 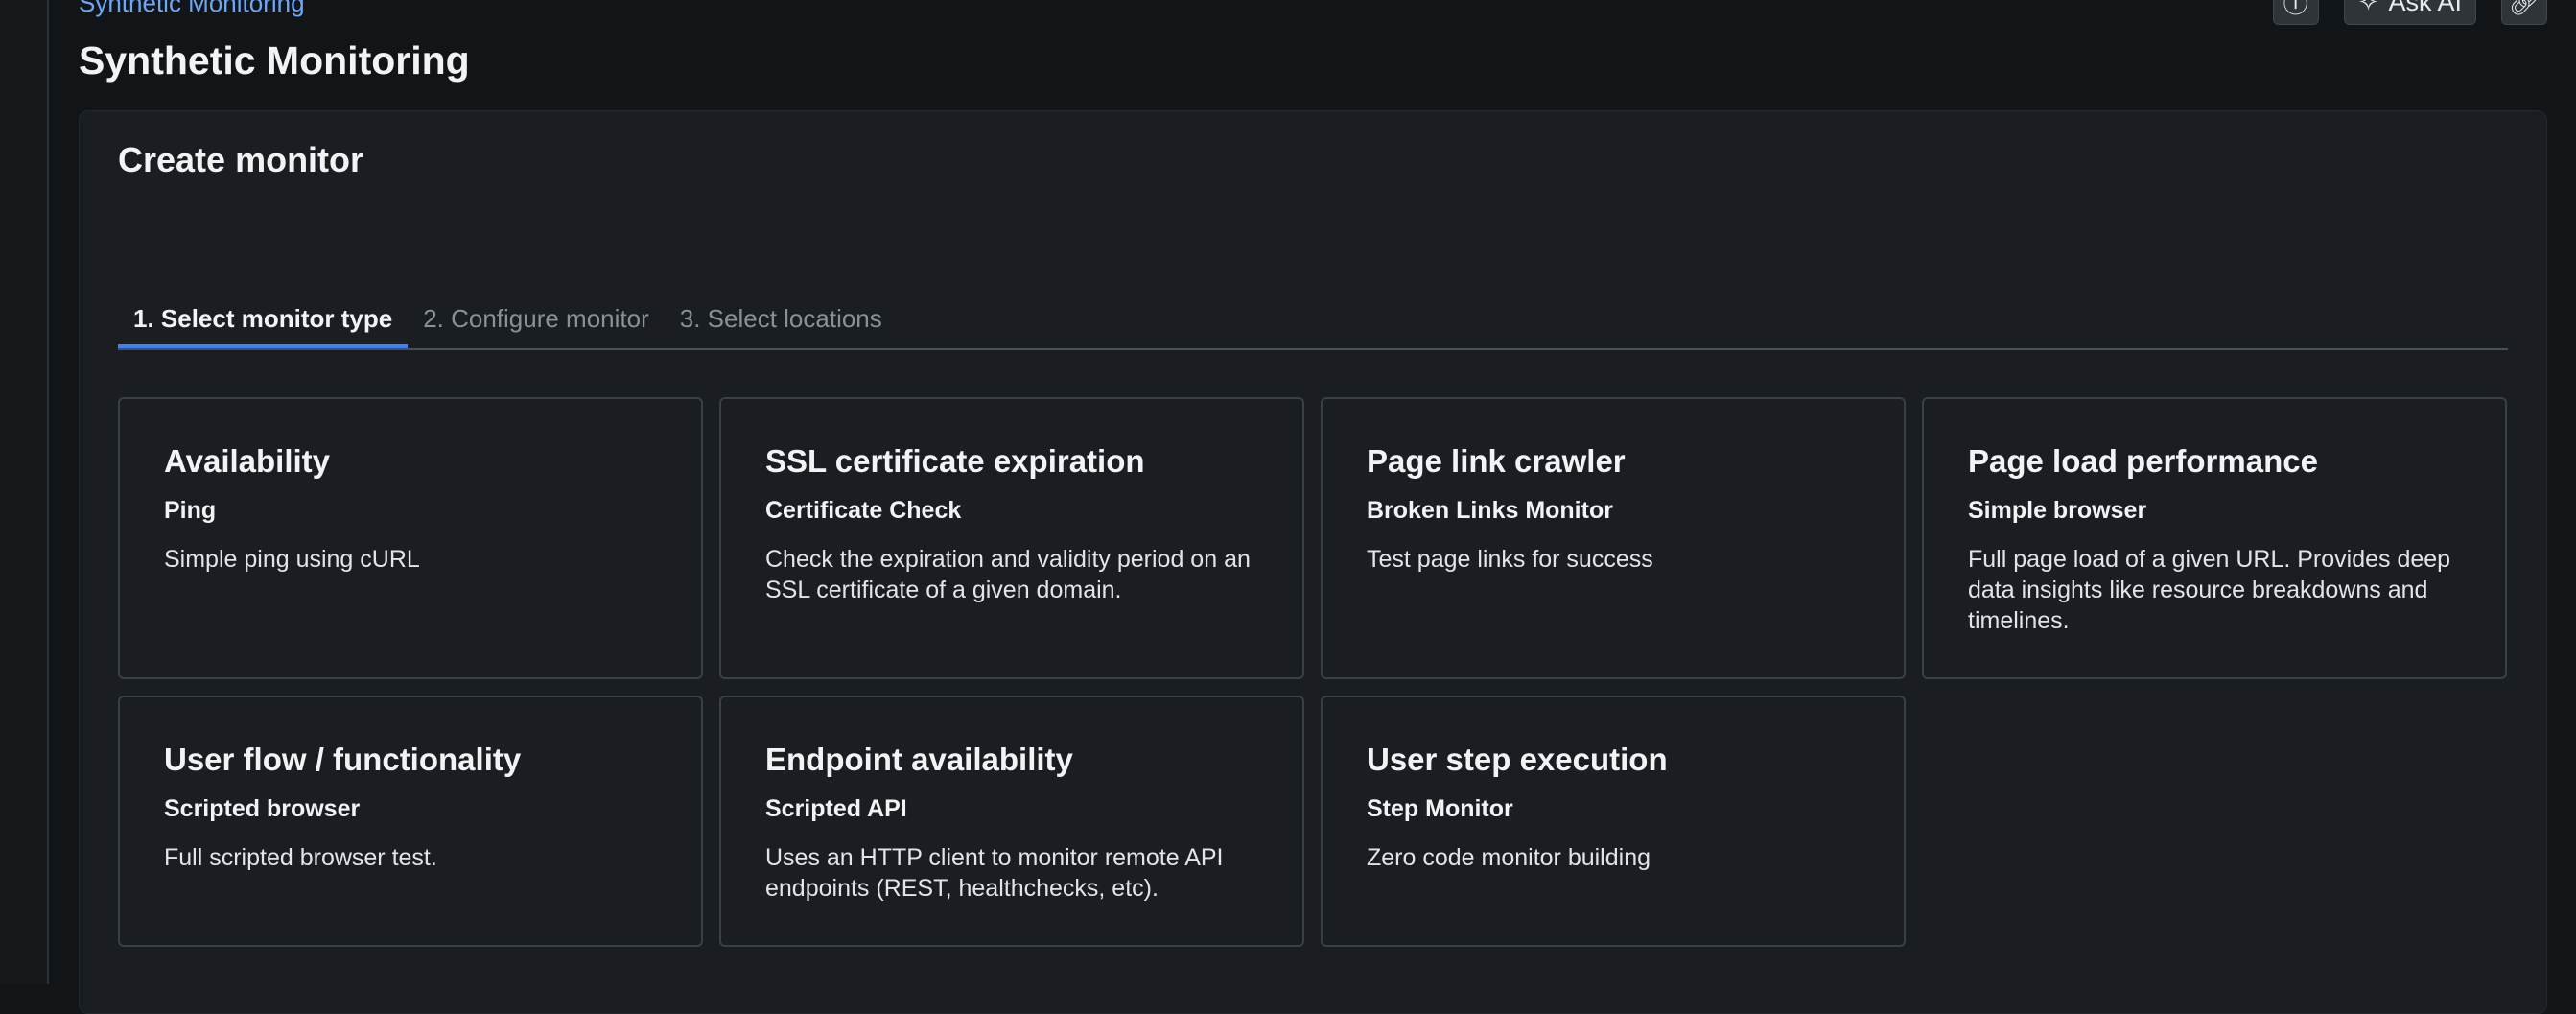 I want to click on ask-ai-button: ✧ Ask AI, so click(x=2409, y=13).